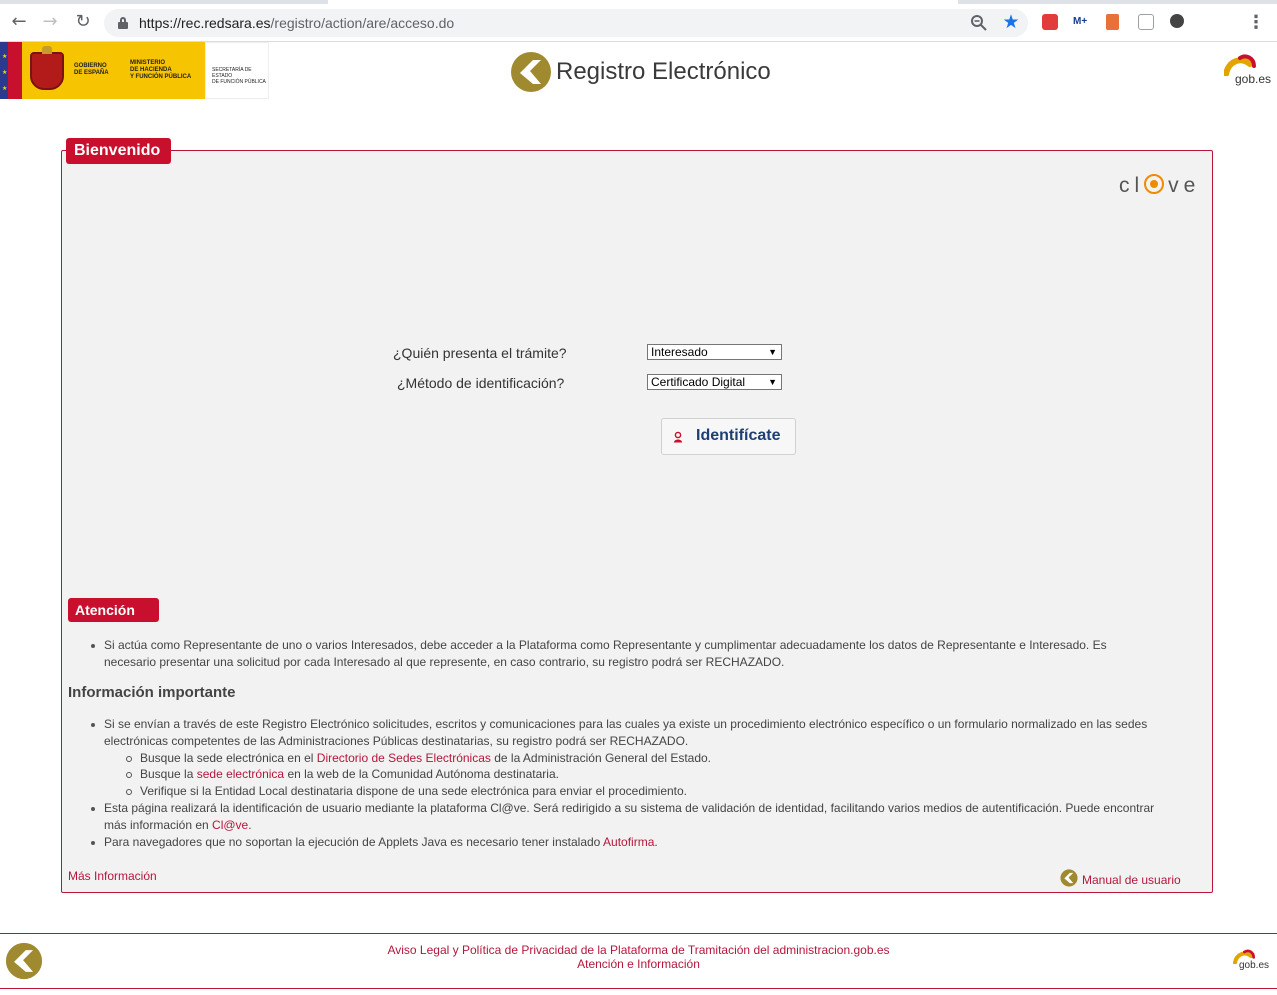 Image resolution: width=1277 pixels, height=995 pixels. I want to click on sedes-directory-link: Directorio de Sedes Electrónicas, so click(404, 758).